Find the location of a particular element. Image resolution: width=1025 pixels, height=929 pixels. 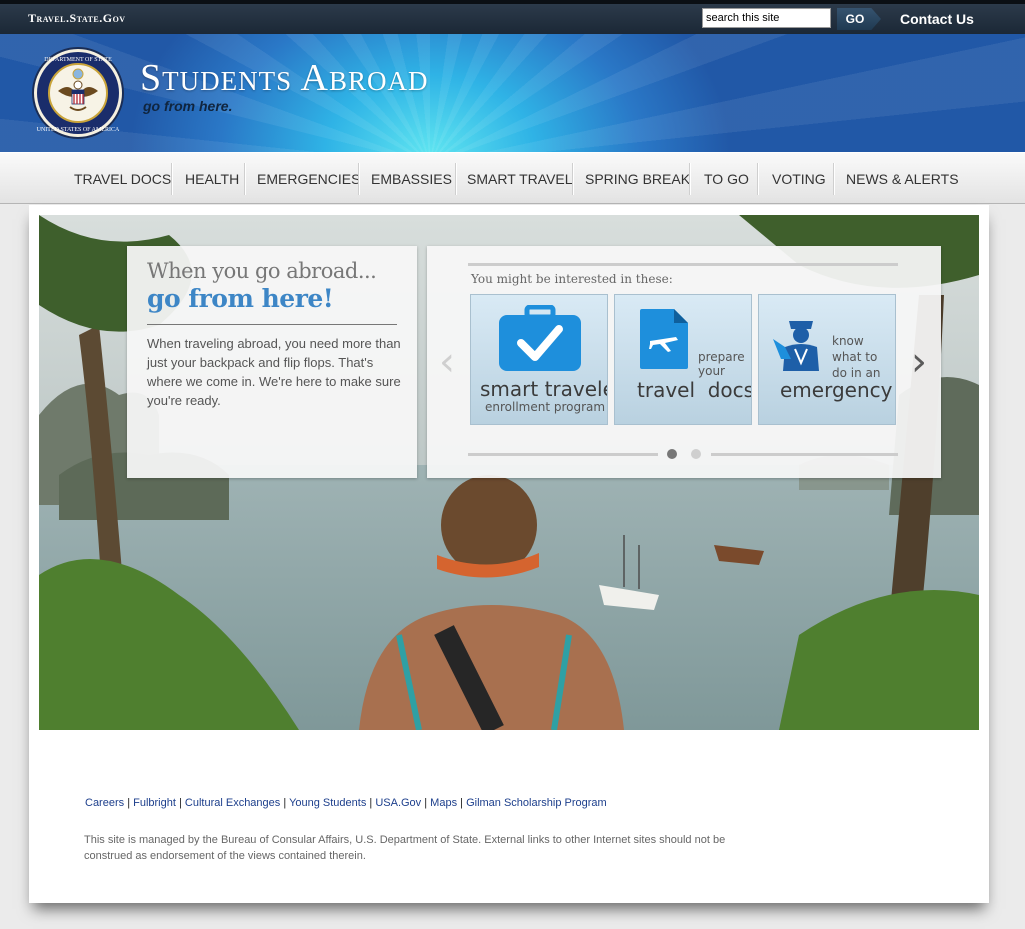

carousel-prev-button: ‹ is located at coordinates (447, 362).